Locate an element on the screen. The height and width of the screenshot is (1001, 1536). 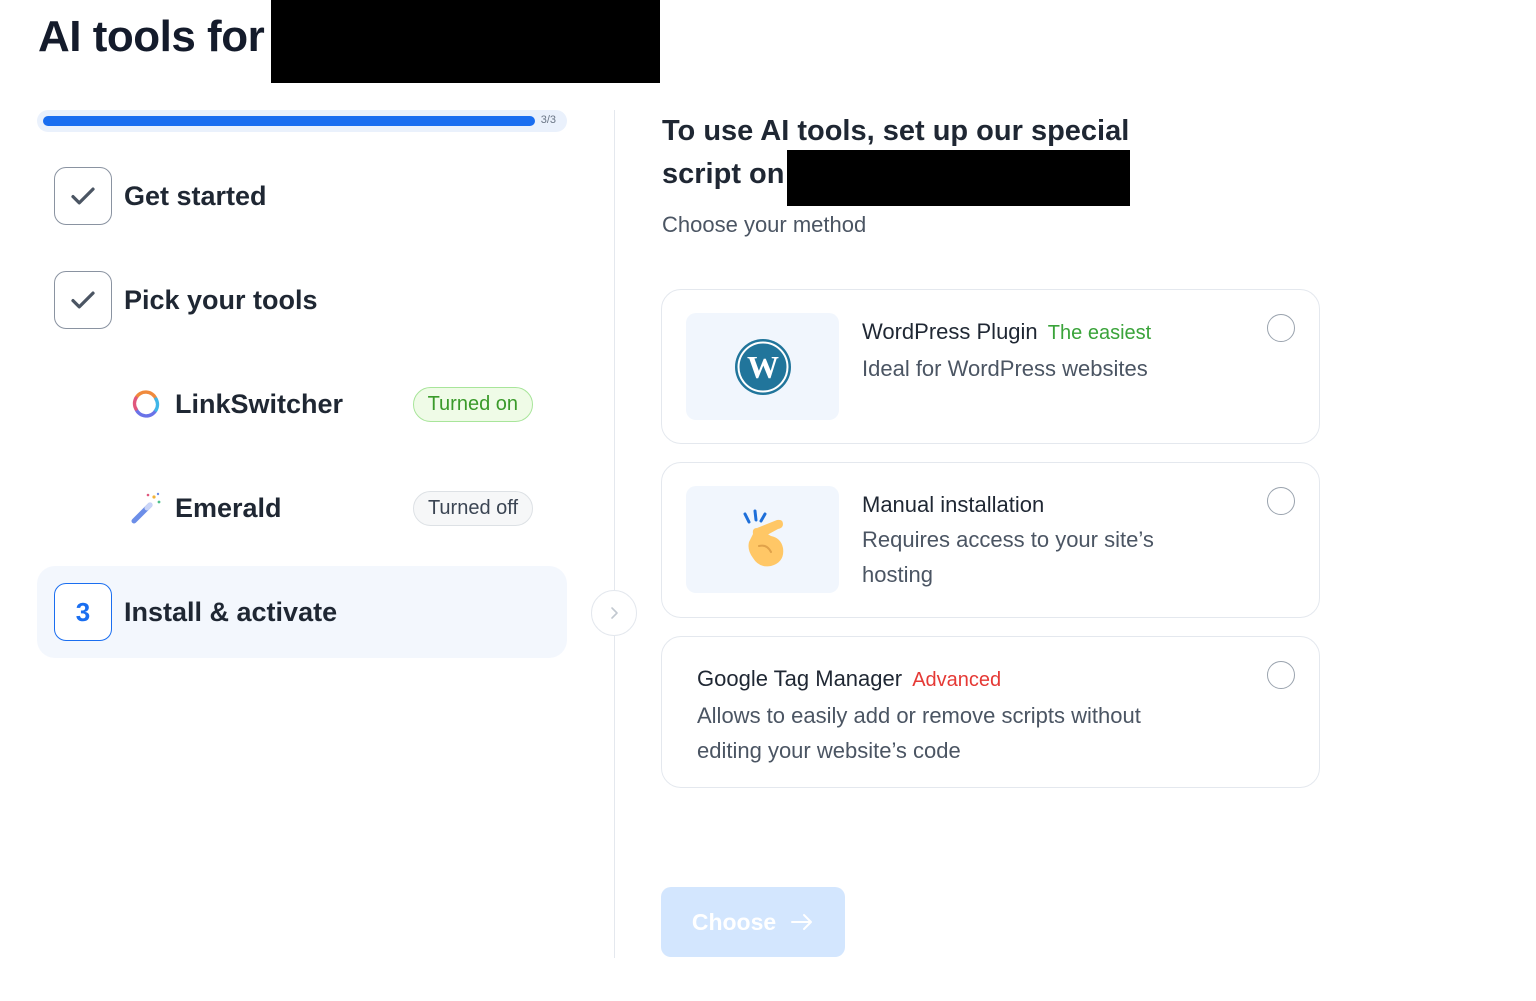
option-description-line-1: Requires access to your site’s is located at coordinates (1008, 539).